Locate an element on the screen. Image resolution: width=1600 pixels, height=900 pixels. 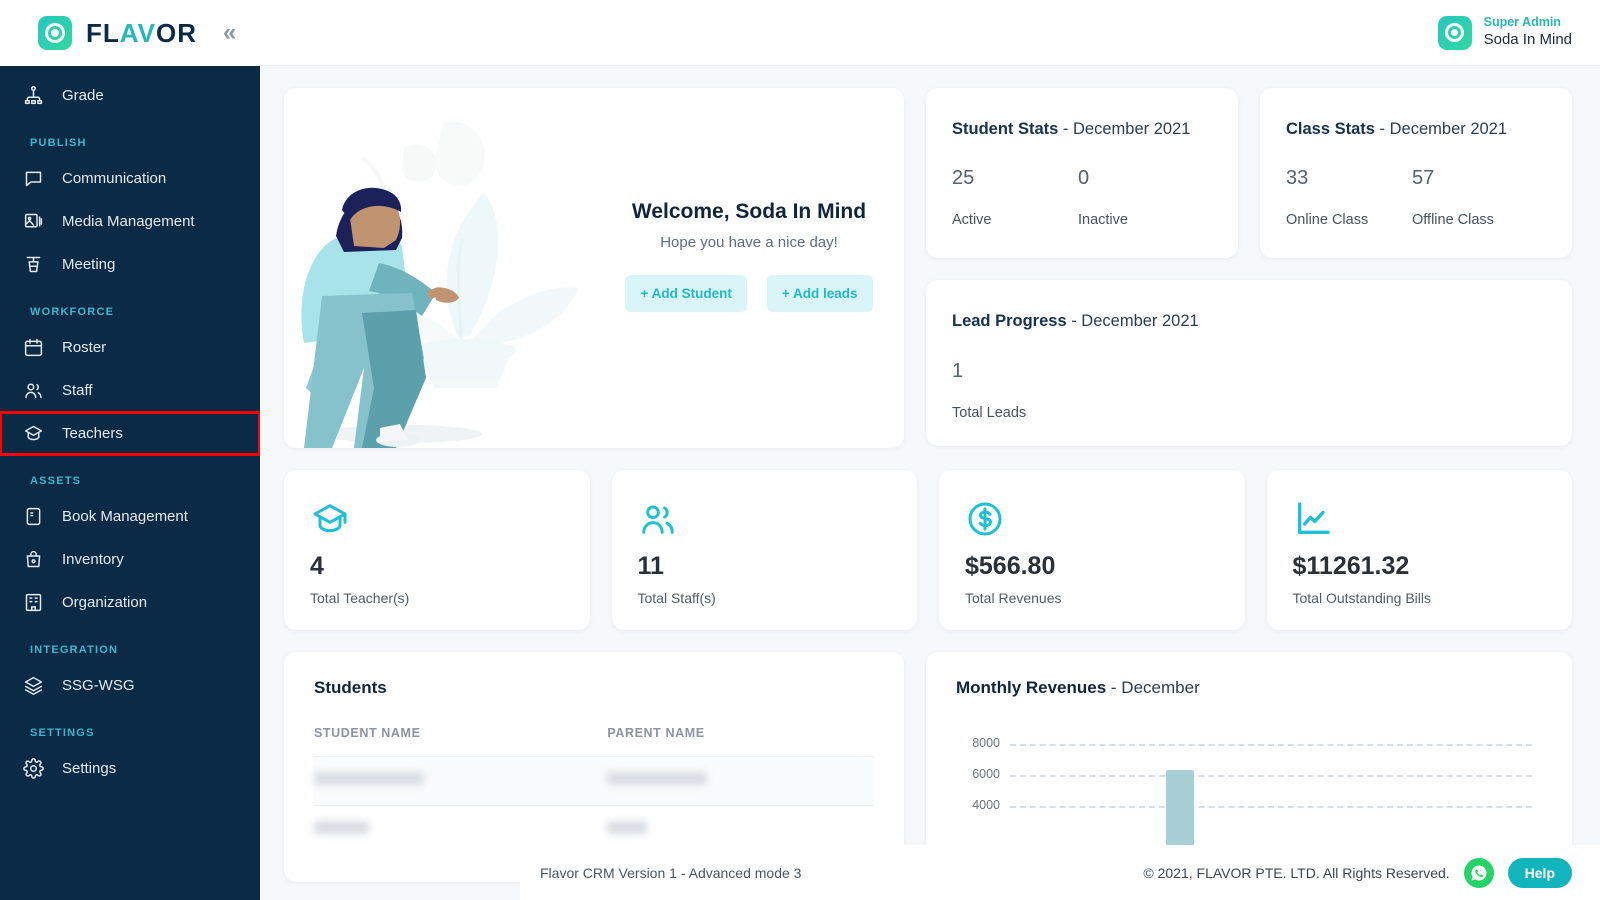
footer-version: Flavor CRM Version 1 - Advanced mode 3 is located at coordinates (671, 872).